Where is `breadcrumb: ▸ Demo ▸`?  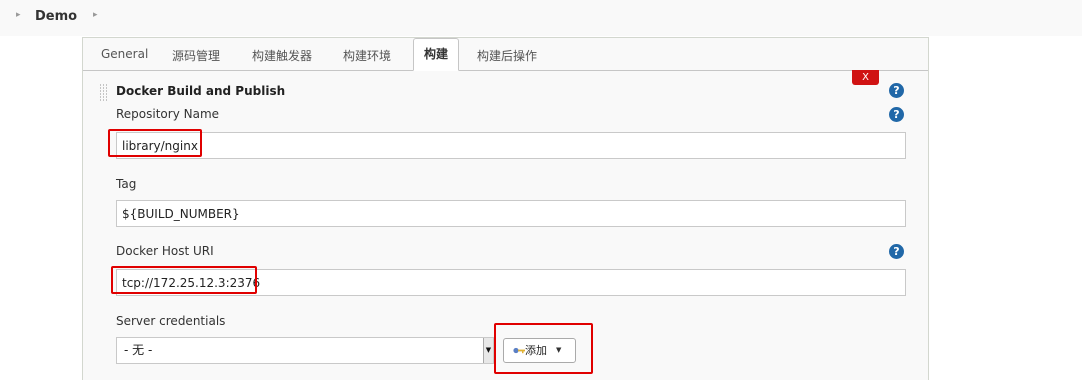
breadcrumb: ▸ Demo ▸ is located at coordinates (541, 18).